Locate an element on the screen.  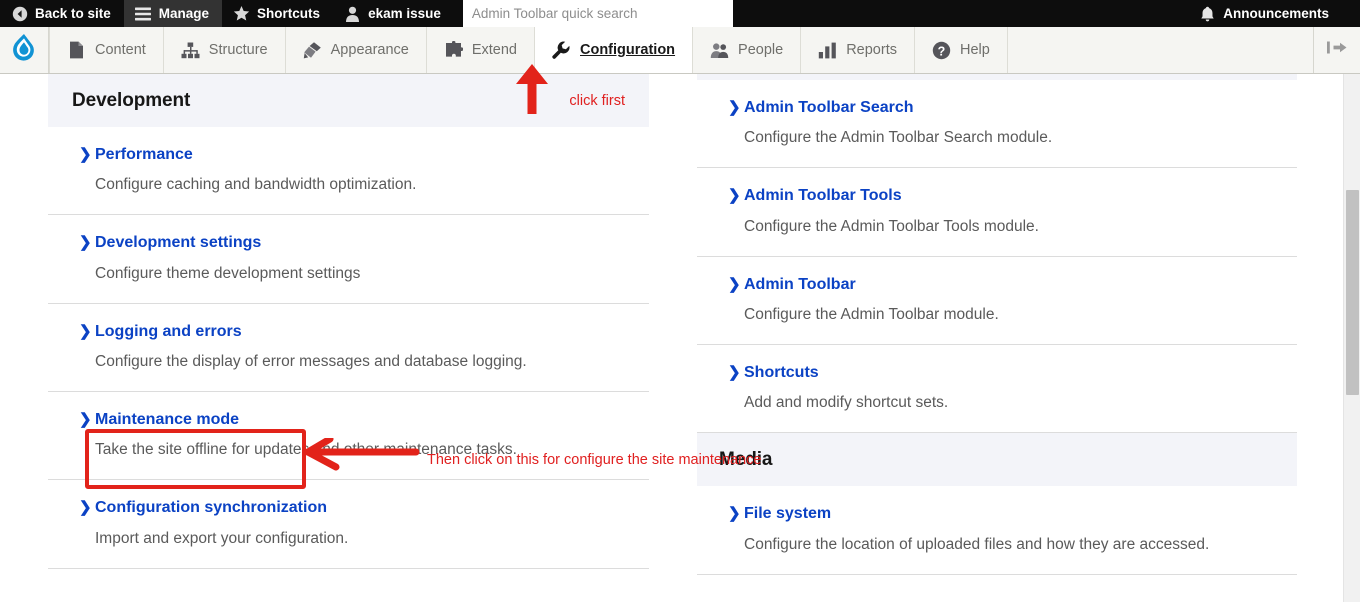
hamburger-menu-icon is located at coordinates (143, 13).